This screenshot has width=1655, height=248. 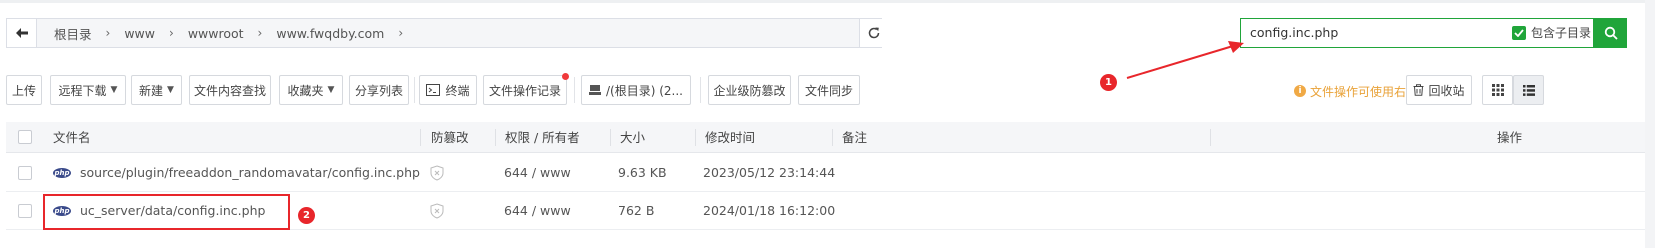 I want to click on breadcrumb: 根目录 › www › wwwroot › www.fwqdby.com ›, so click(x=447, y=33).